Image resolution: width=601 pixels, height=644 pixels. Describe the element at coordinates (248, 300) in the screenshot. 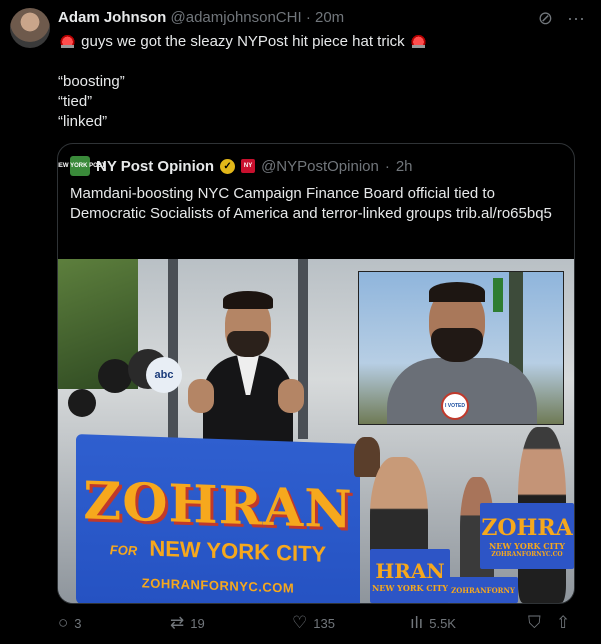

I see `speaker-hair` at that location.